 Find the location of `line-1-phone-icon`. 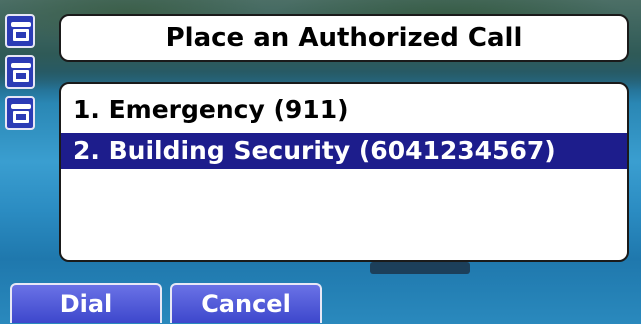

line-1-phone-icon is located at coordinates (20, 31).